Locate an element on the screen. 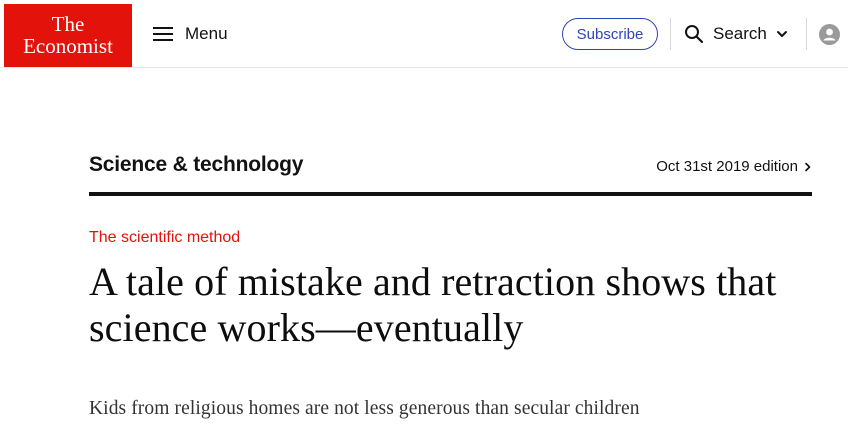 This screenshot has width=848, height=440. edition-link: Oct 31st 2019 edition is located at coordinates (734, 166).